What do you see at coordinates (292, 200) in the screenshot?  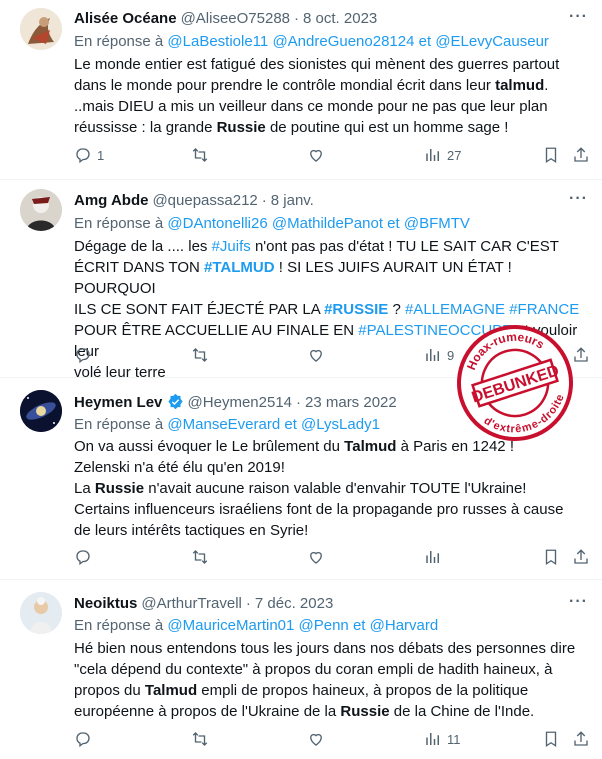 I see `tweet-date: 8 janv.` at bounding box center [292, 200].